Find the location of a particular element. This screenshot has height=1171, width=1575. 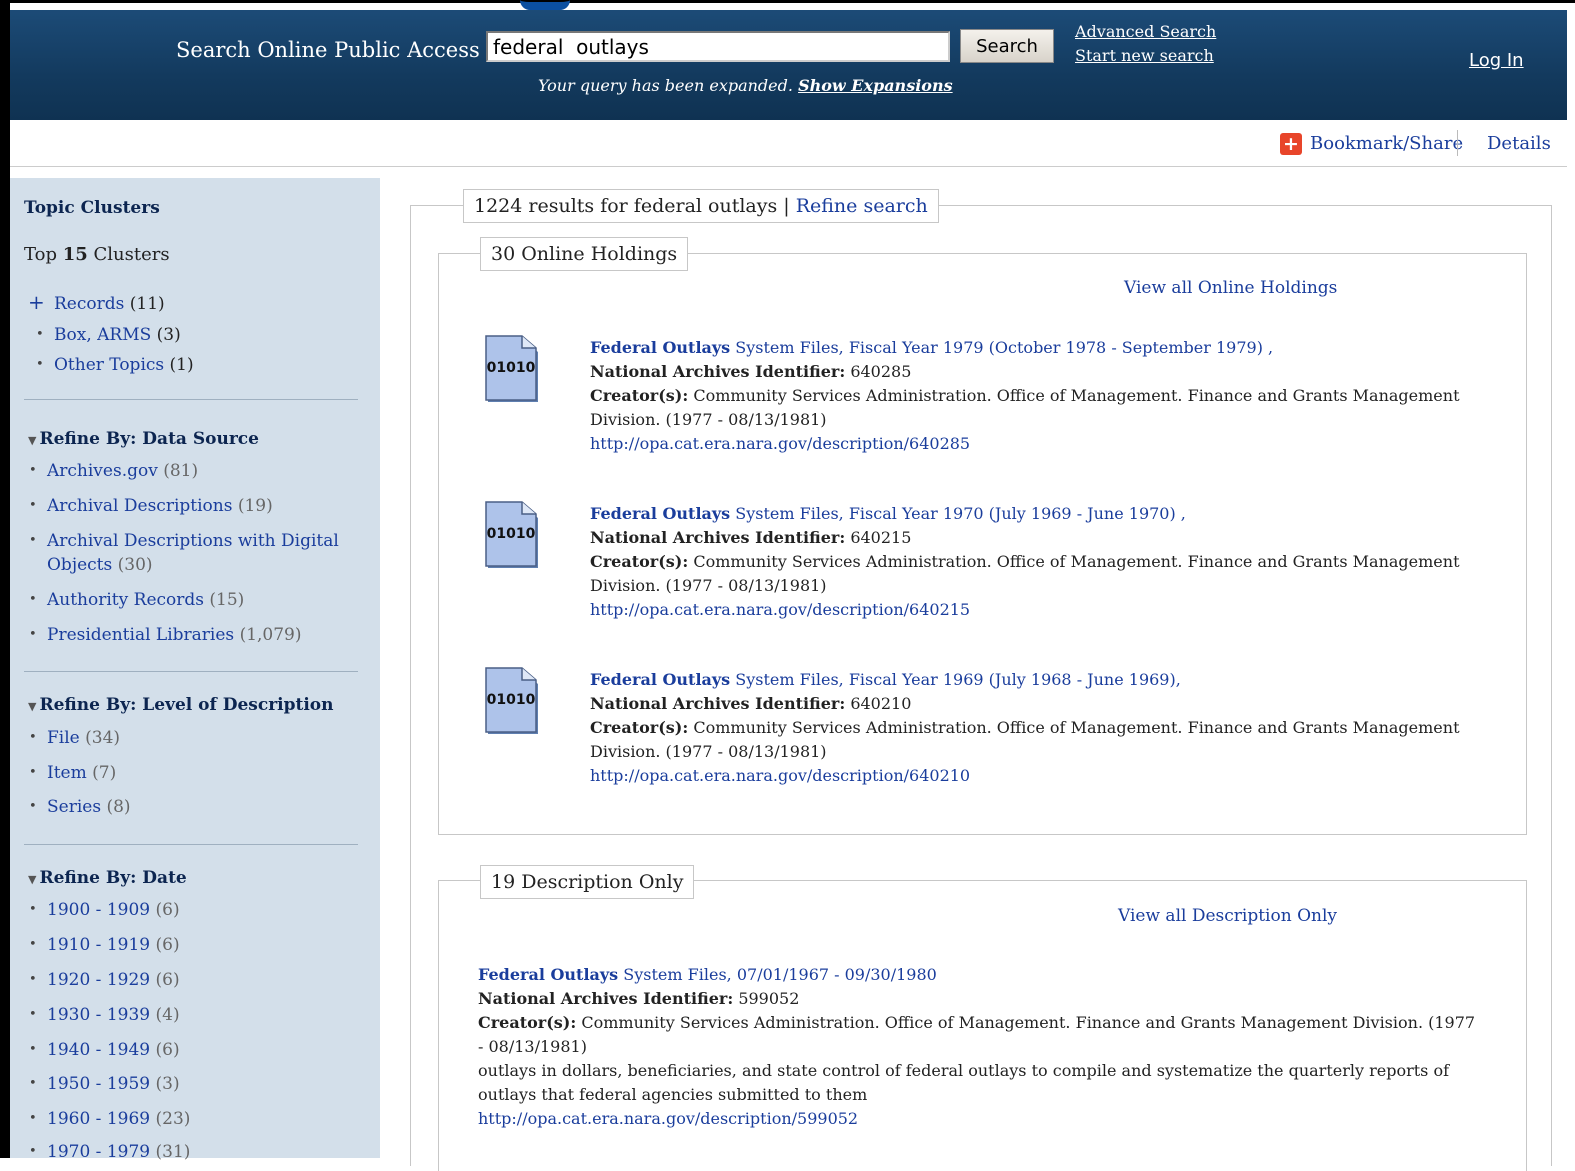

refine-search-link: Refine search is located at coordinates (862, 206).